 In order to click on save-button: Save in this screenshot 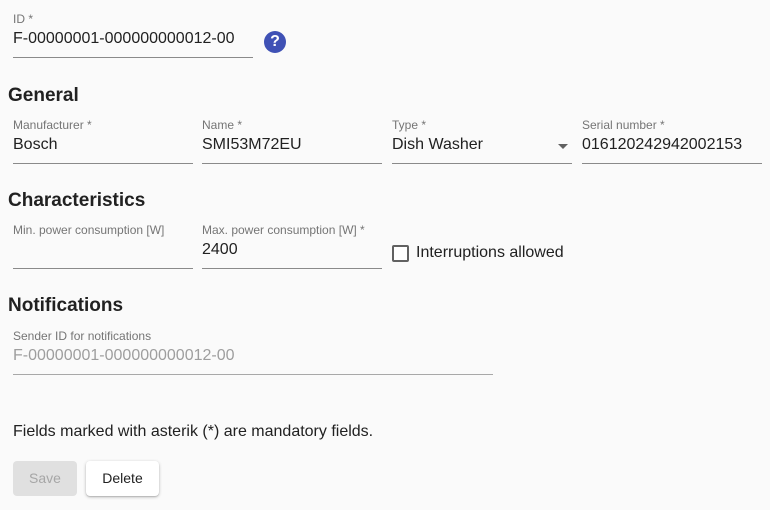, I will do `click(45, 478)`.